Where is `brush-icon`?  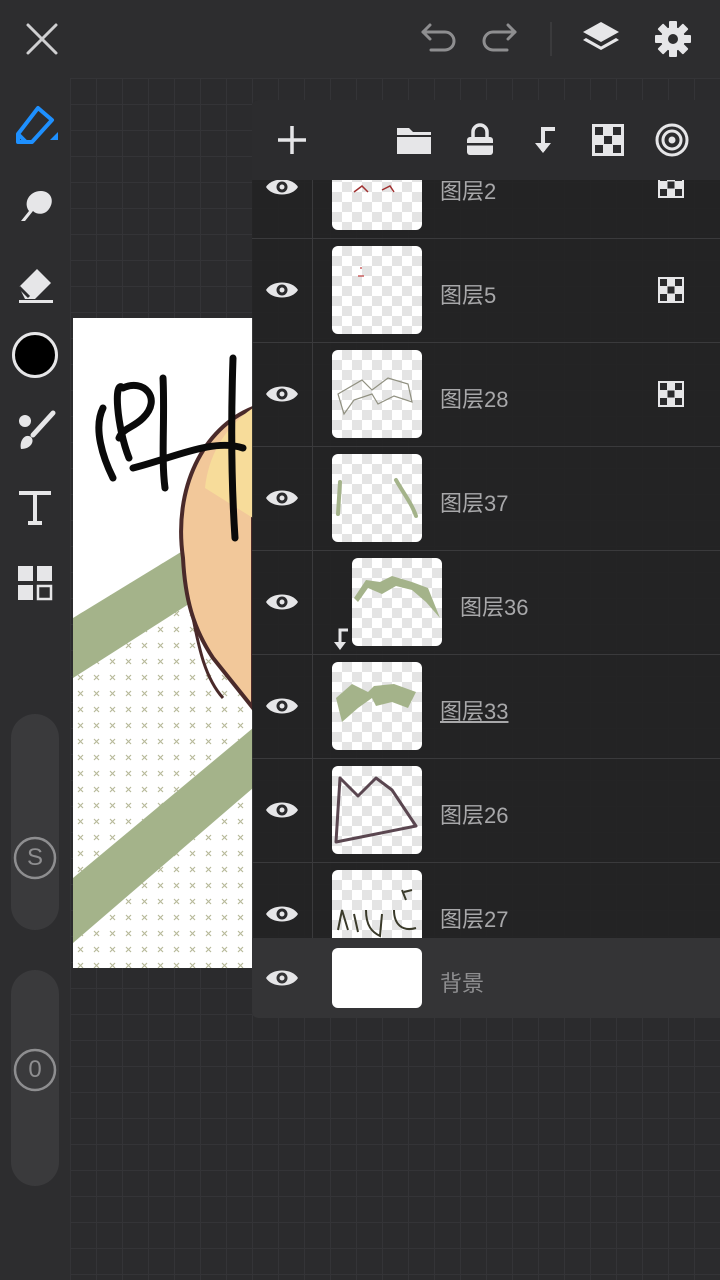
brush-icon is located at coordinates (35, 431).